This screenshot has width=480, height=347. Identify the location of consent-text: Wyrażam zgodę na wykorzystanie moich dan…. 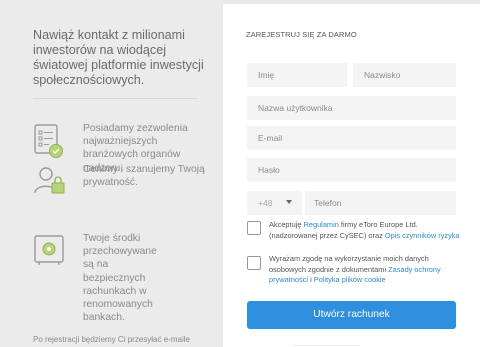
(355, 269).